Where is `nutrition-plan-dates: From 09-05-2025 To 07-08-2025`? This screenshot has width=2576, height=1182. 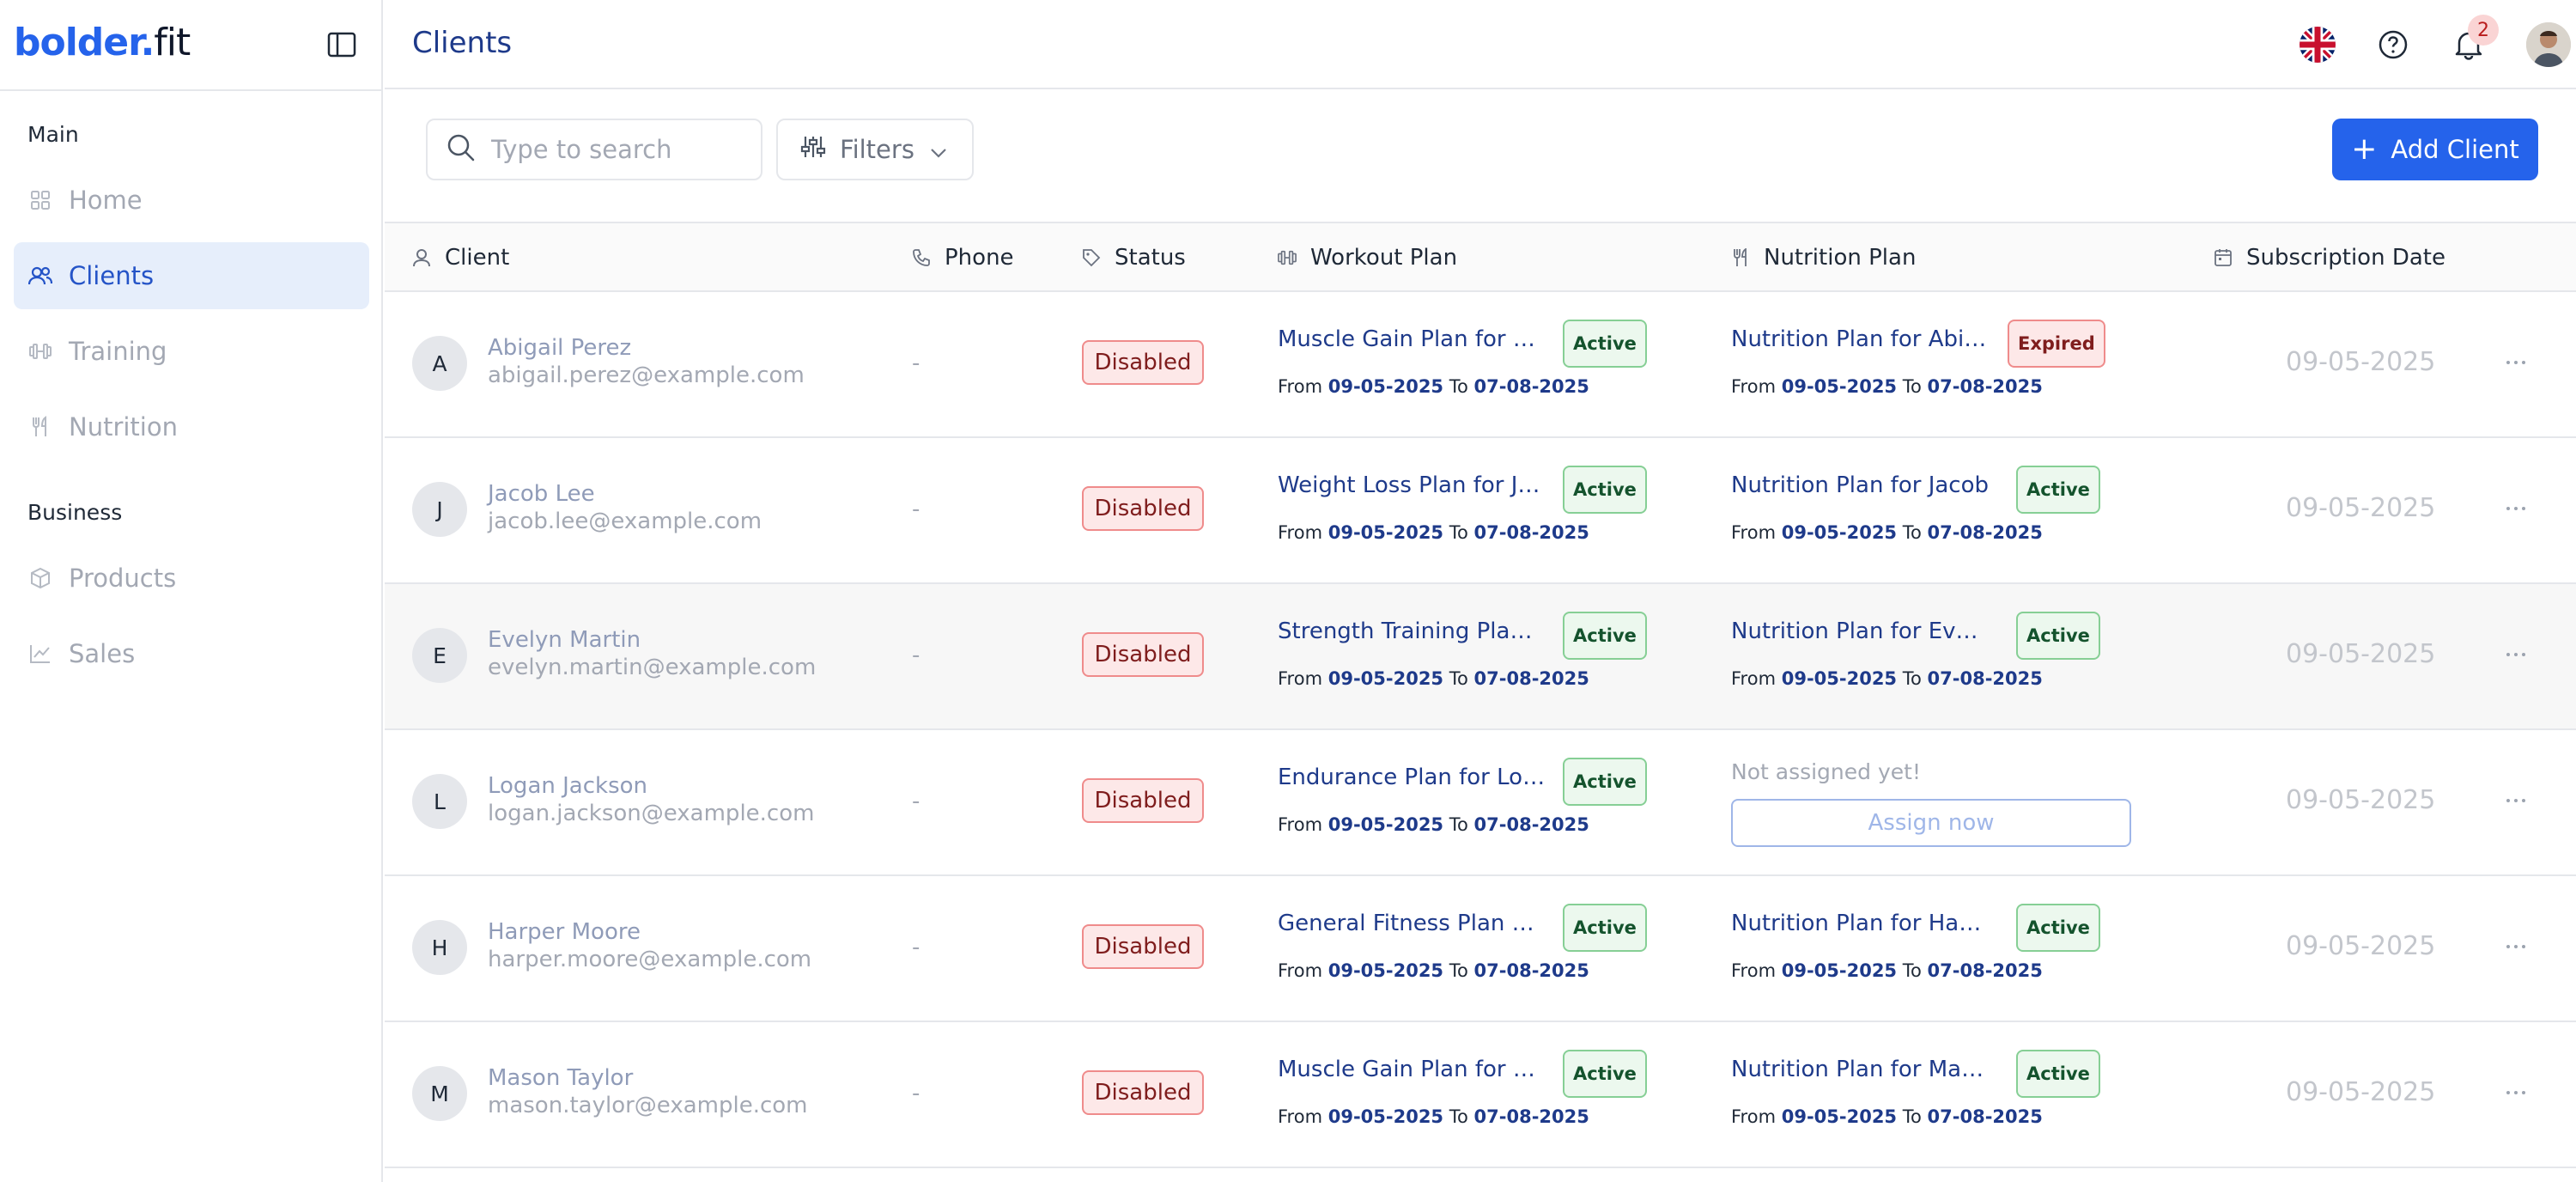
nutrition-plan-dates: From 09-05-2025 To 07-08-2025 is located at coordinates (1887, 970).